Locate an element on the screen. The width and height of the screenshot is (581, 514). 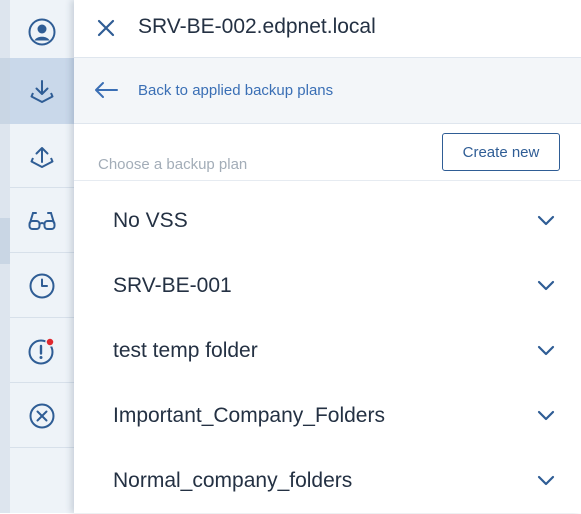
create-new-button: Create new is located at coordinates (501, 152).